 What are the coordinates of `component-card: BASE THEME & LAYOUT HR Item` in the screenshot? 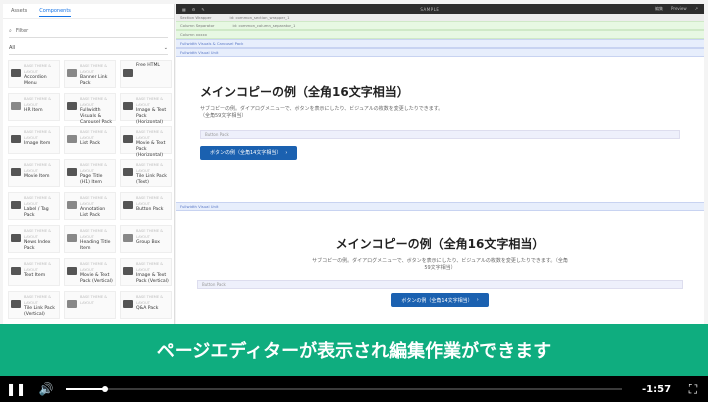 It's located at (34, 107).